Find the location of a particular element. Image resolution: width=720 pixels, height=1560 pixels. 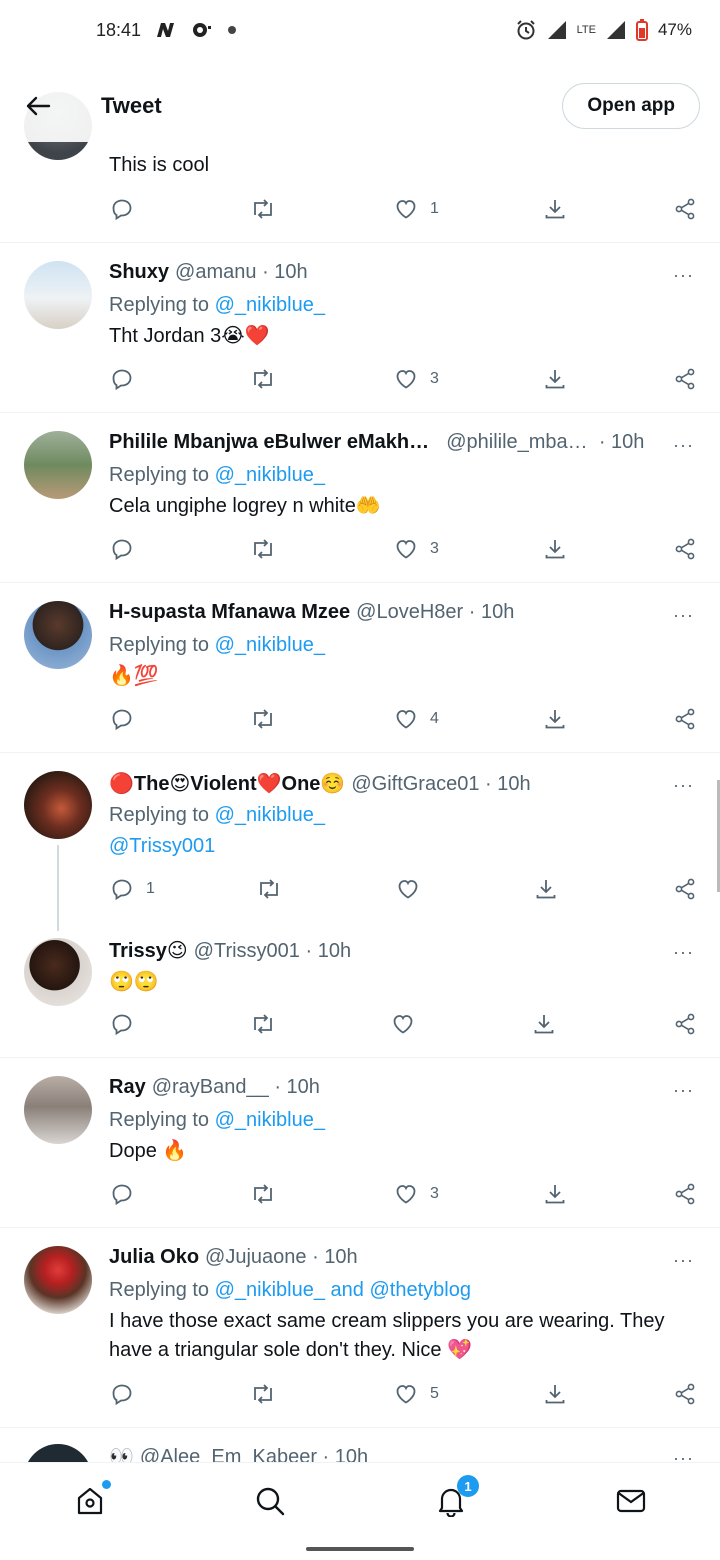

like-button: 4 is located at coordinates (416, 719).